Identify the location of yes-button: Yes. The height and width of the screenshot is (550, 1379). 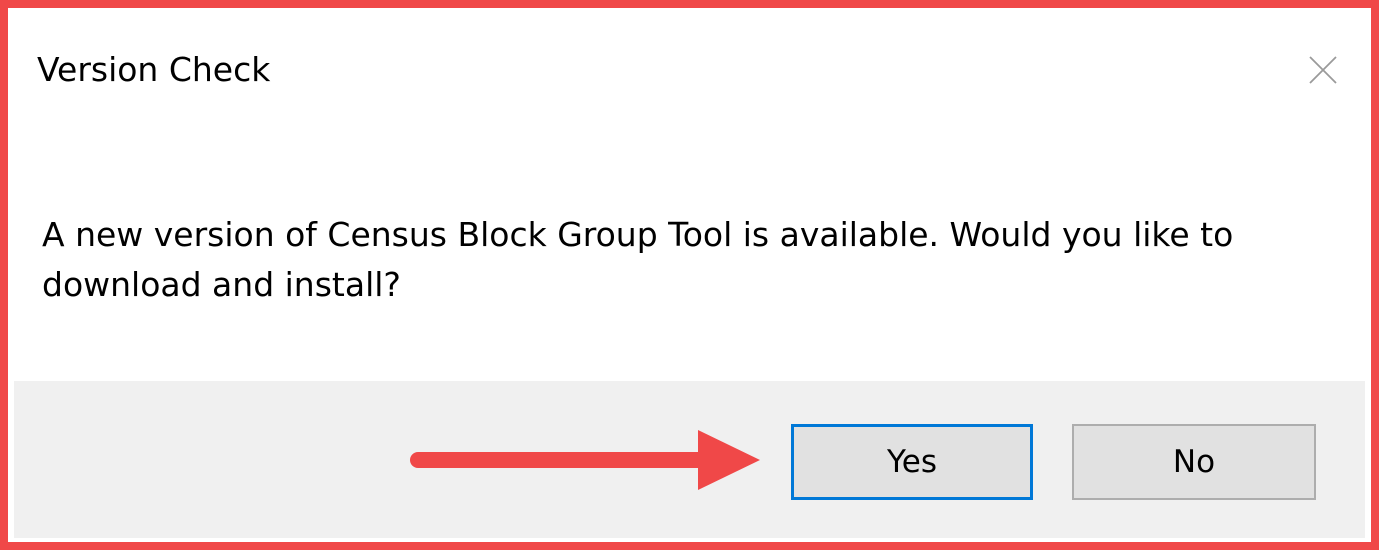
(912, 462).